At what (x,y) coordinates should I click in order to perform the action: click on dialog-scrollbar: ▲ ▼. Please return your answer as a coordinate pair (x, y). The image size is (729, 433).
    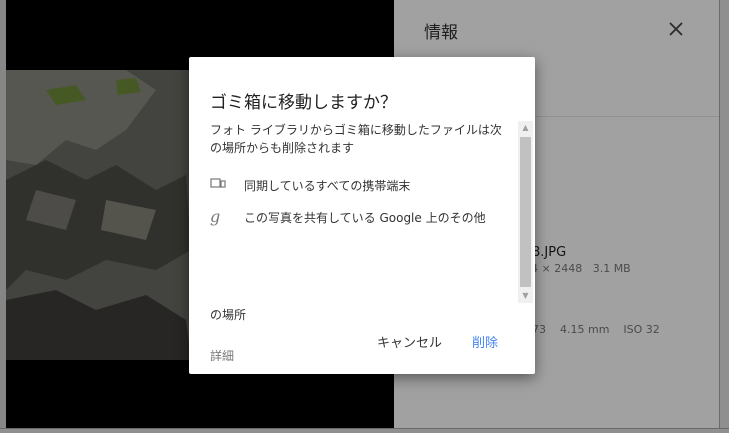
    Looking at the image, I should click on (525, 212).